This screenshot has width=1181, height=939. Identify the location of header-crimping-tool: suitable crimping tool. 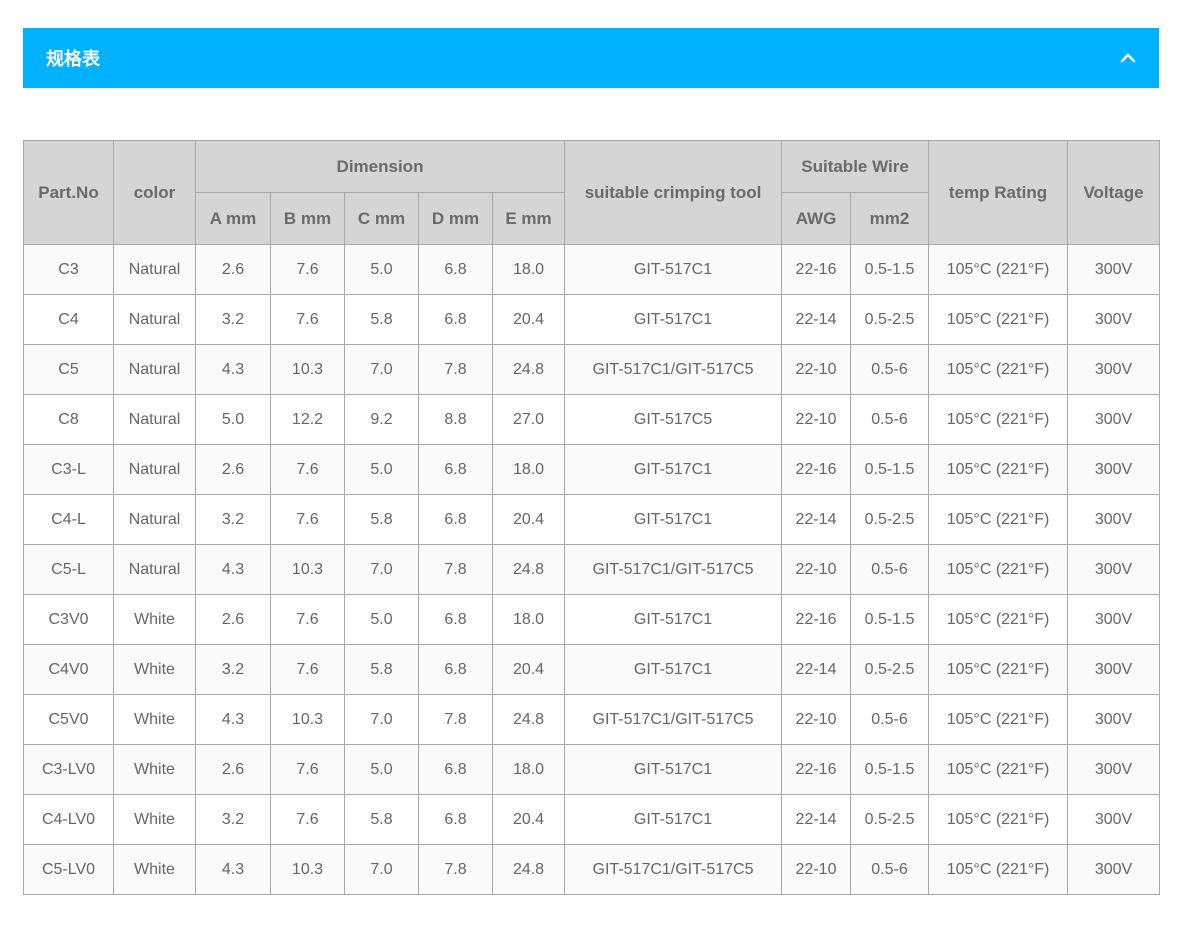
(673, 192).